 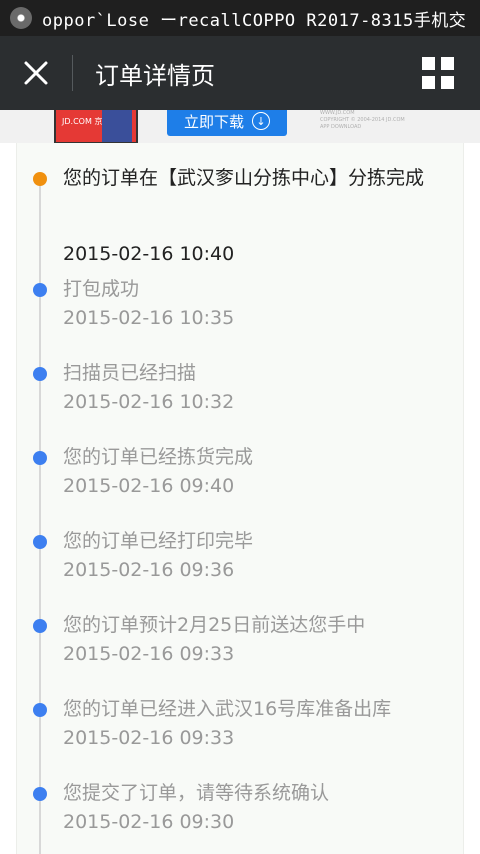 I want to click on nav-bar: 订单详情页, so click(x=240, y=73).